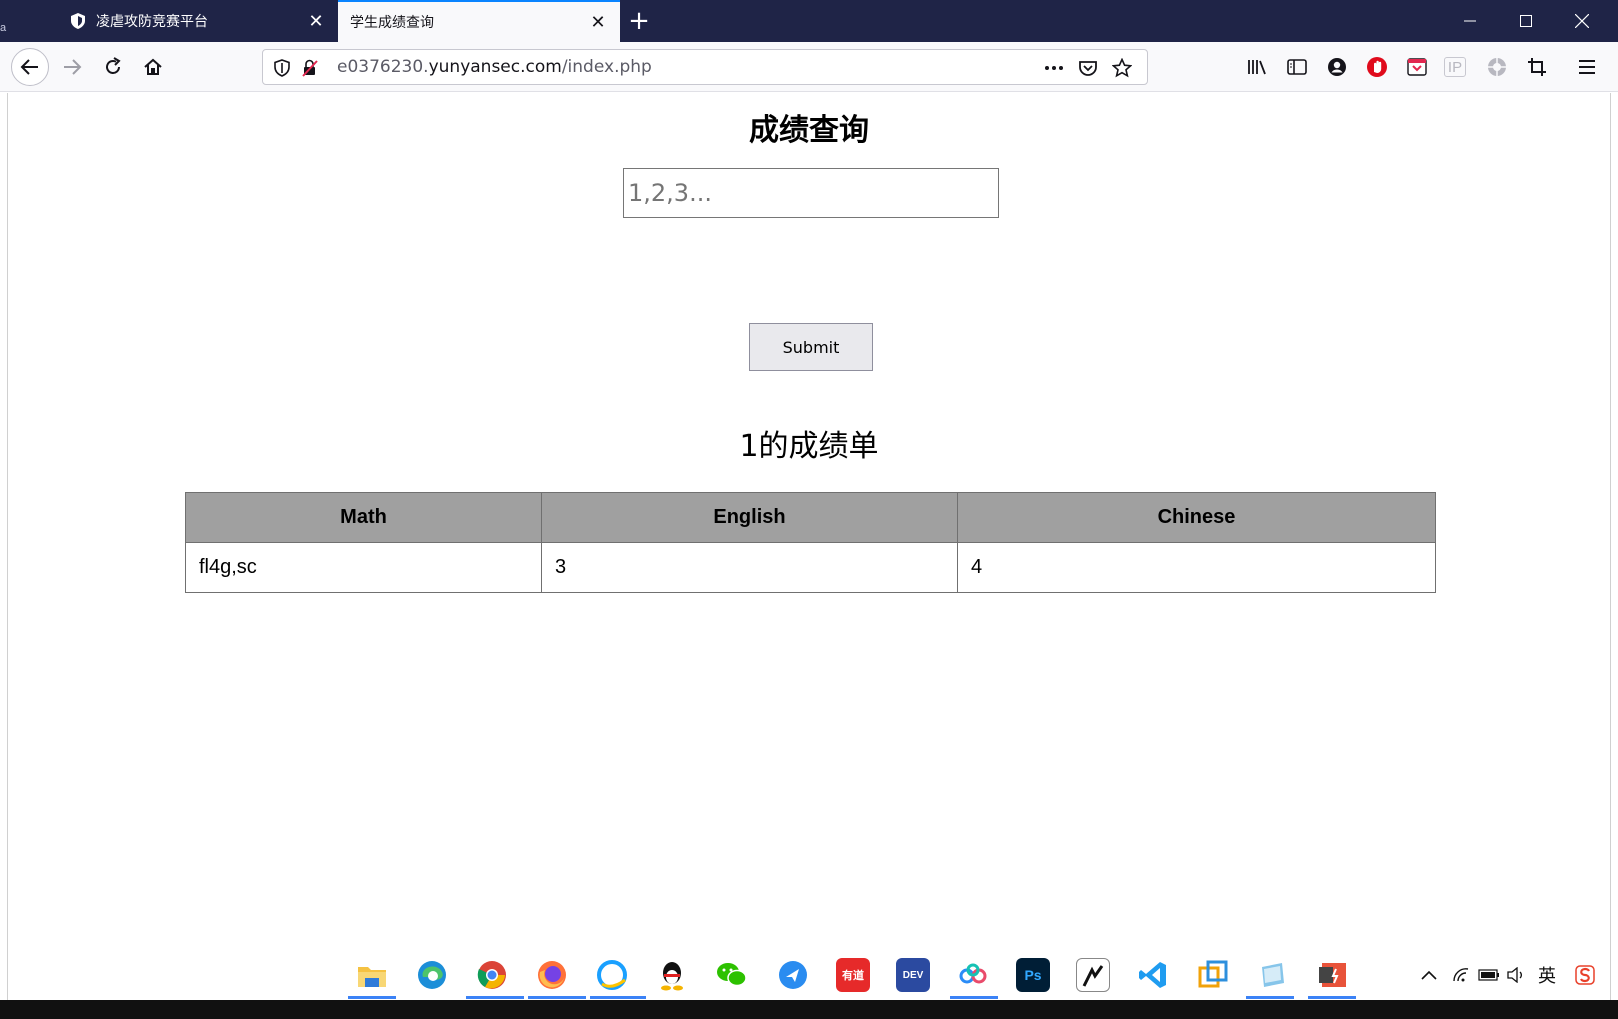 This screenshot has width=1618, height=1019. Describe the element at coordinates (152, 22) in the screenshot. I see `tab-title: 凌虐攻防竞赛平台` at that location.